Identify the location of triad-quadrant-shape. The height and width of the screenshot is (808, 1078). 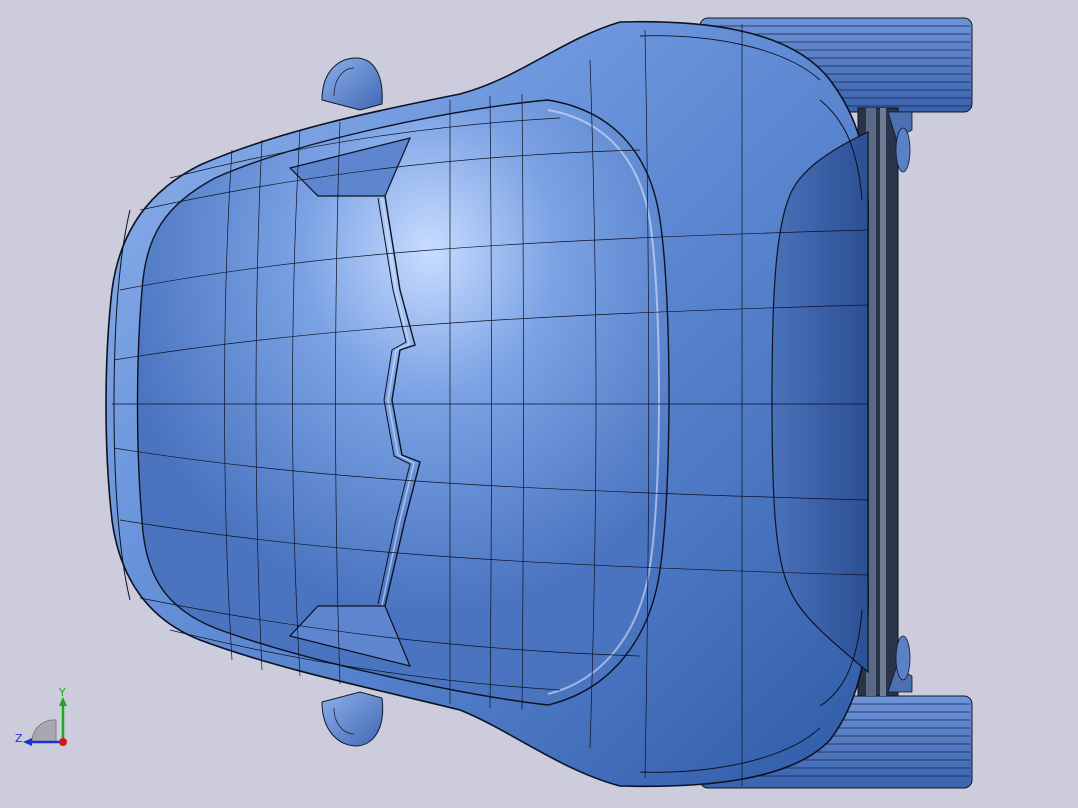
(44, 731).